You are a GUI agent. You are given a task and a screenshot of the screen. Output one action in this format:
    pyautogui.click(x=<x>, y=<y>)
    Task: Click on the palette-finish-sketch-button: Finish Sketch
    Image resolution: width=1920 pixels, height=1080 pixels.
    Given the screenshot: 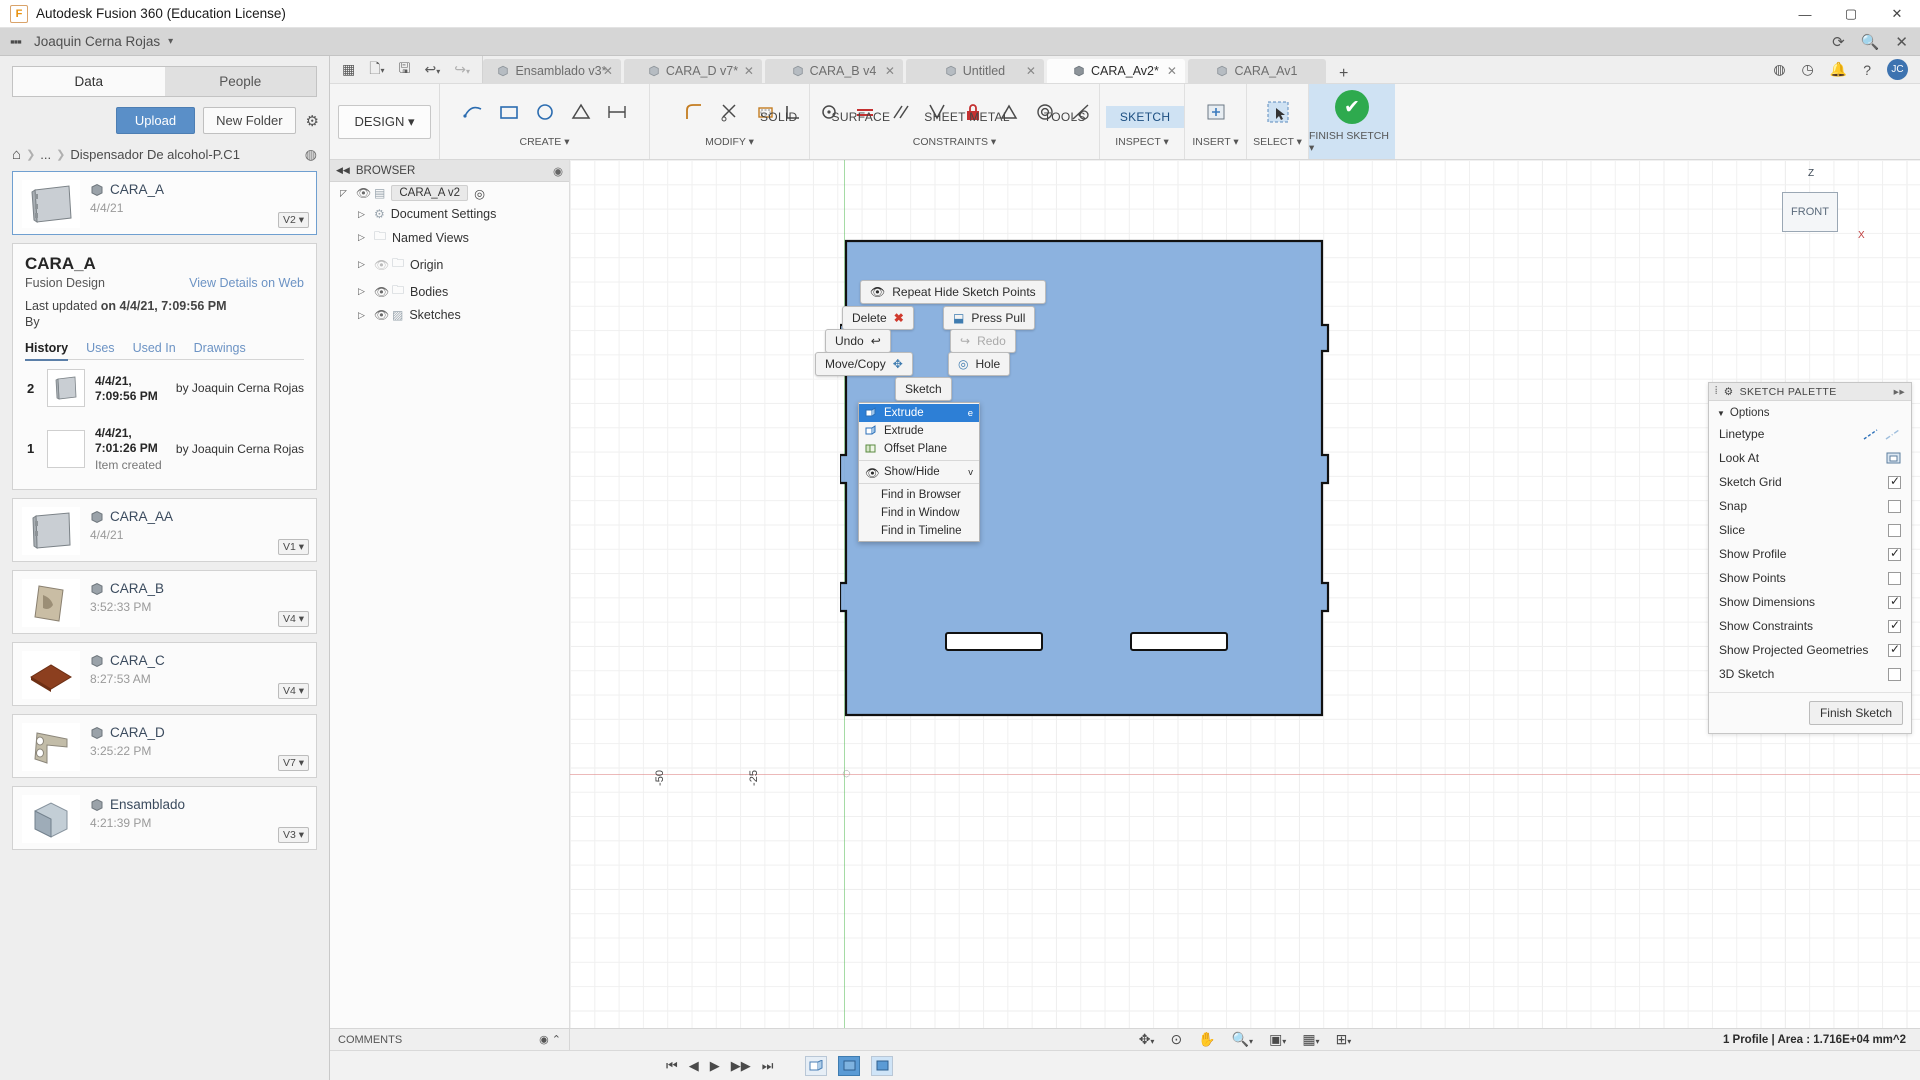 What is the action you would take?
    pyautogui.click(x=1855, y=713)
    